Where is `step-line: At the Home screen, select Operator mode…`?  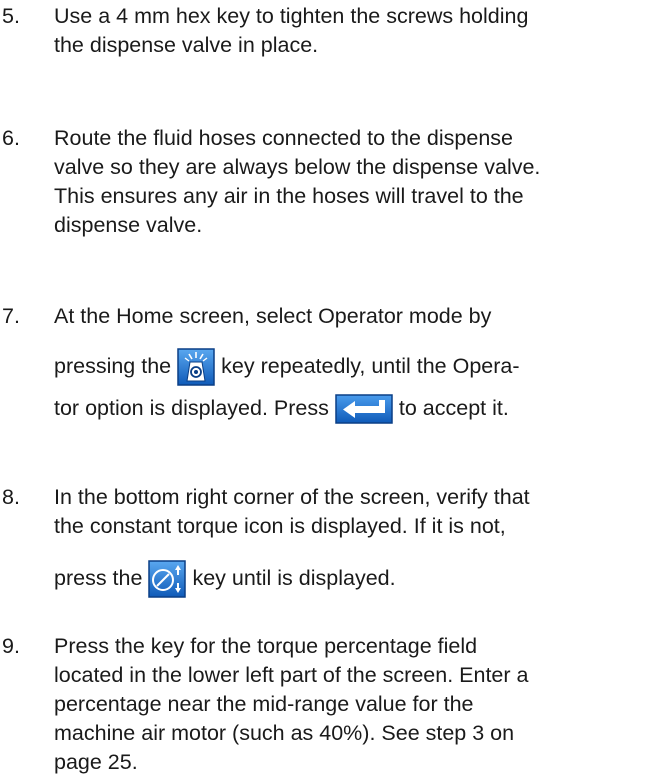
step-line: At the Home screen, select Operator mode… is located at coordinates (273, 316).